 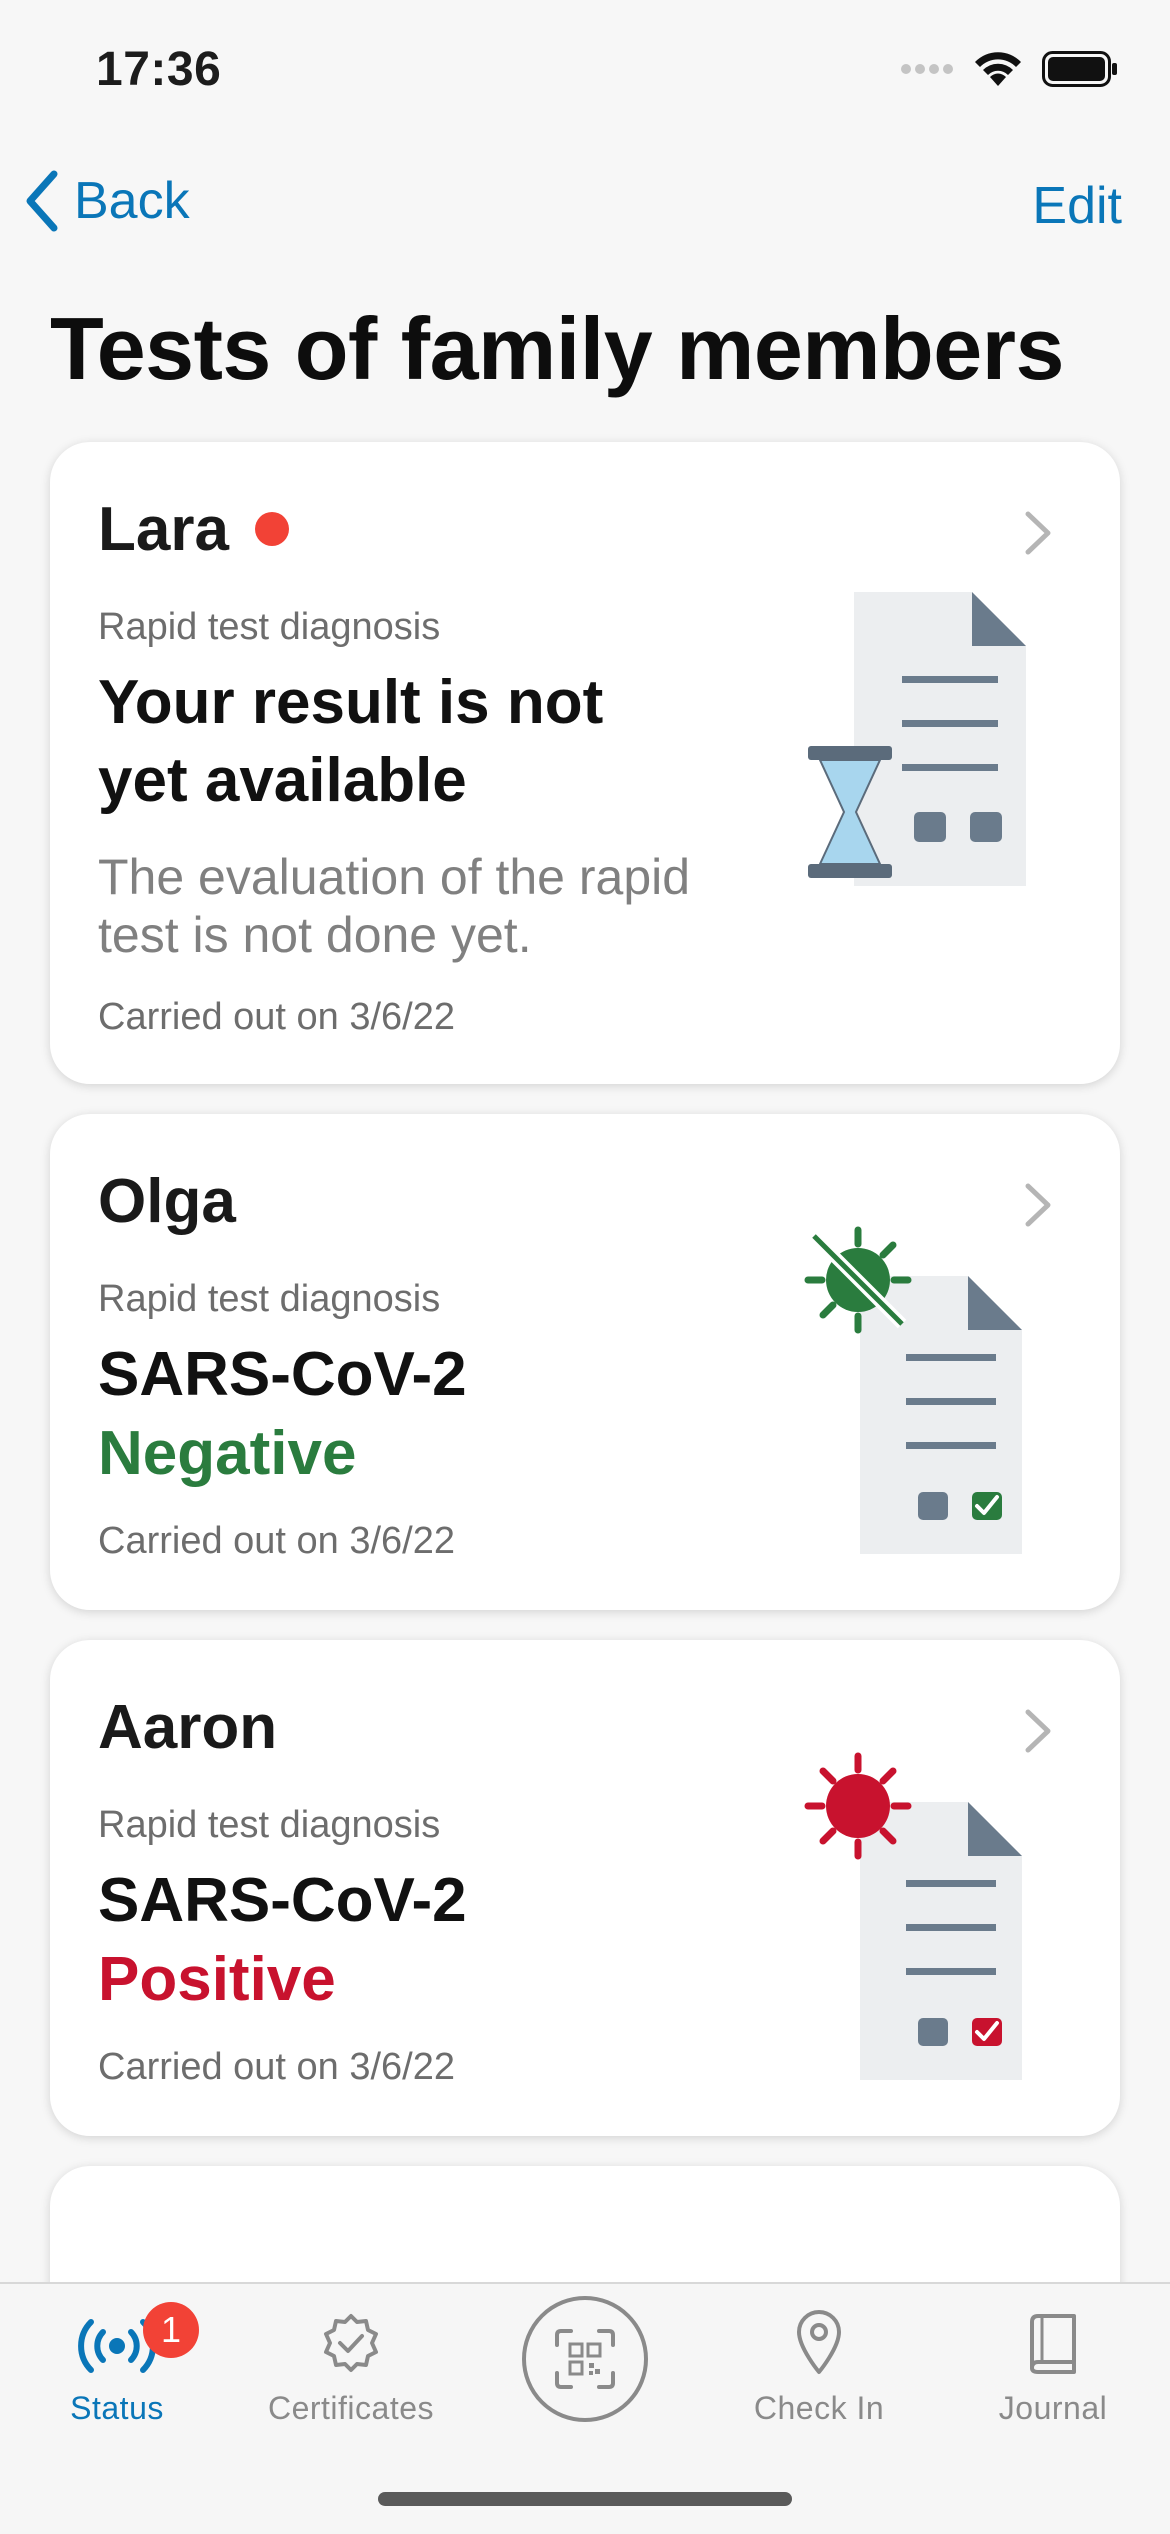 What do you see at coordinates (350, 742) in the screenshot?
I see `result-headline: Your result is not yet available` at bounding box center [350, 742].